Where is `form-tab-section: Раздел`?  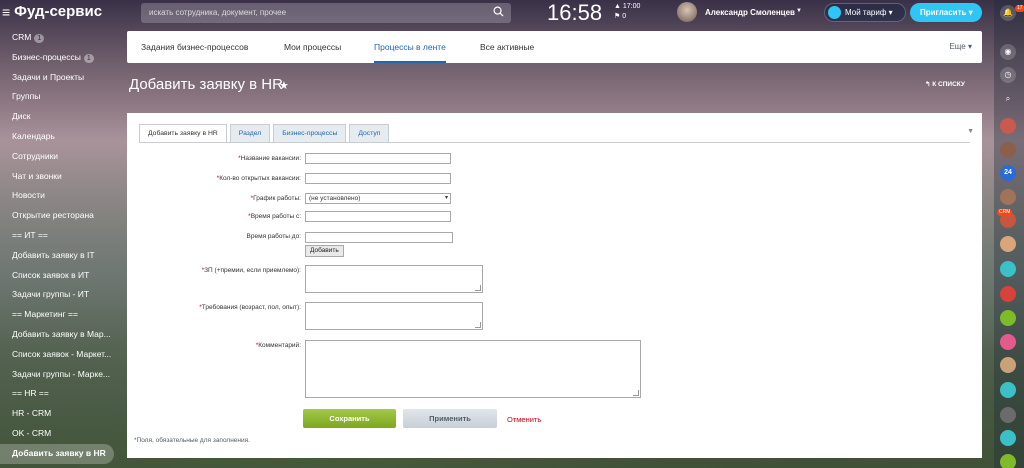 form-tab-section: Раздел is located at coordinates (250, 133).